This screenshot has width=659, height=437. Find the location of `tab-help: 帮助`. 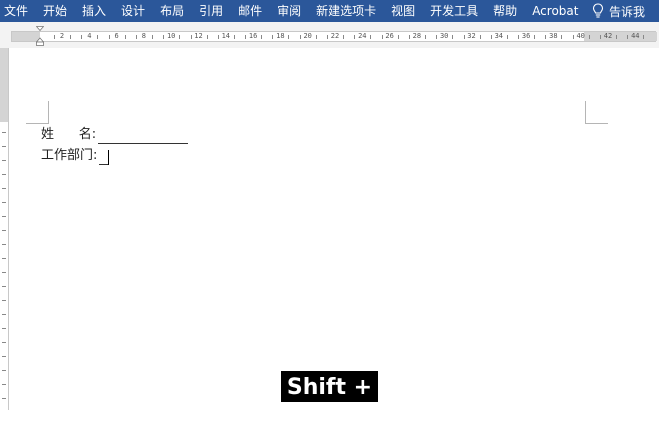

tab-help: 帮助 is located at coordinates (505, 11).